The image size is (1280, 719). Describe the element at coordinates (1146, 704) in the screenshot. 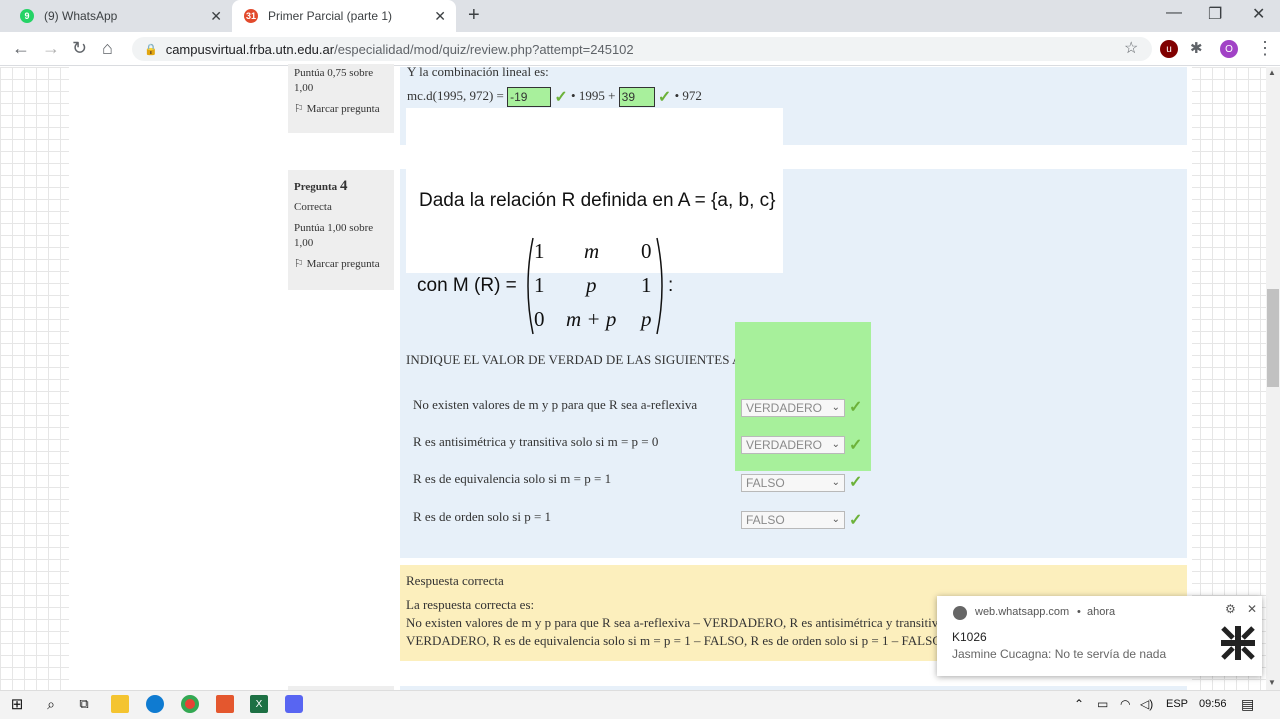

I see `volume-icon: ◁)` at that location.